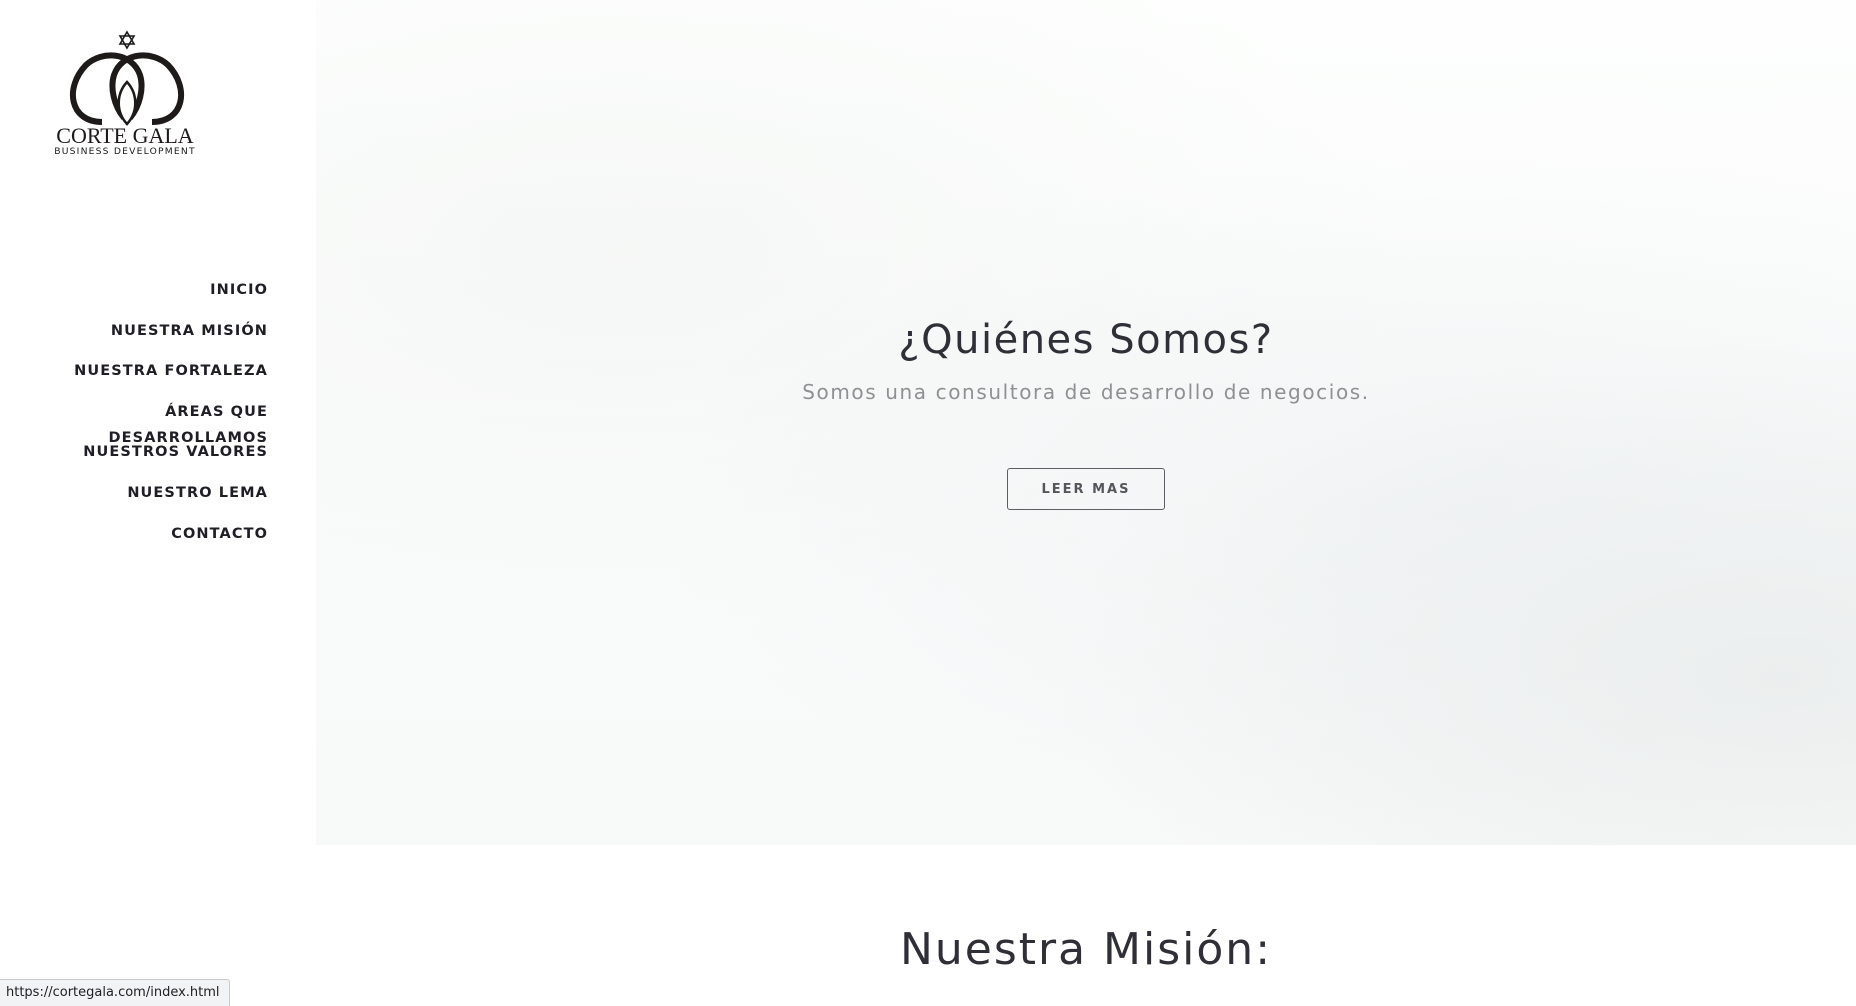 This screenshot has width=1856, height=1006. What do you see at coordinates (219, 534) in the screenshot?
I see `nav-link-contacto: CONTACTO` at bounding box center [219, 534].